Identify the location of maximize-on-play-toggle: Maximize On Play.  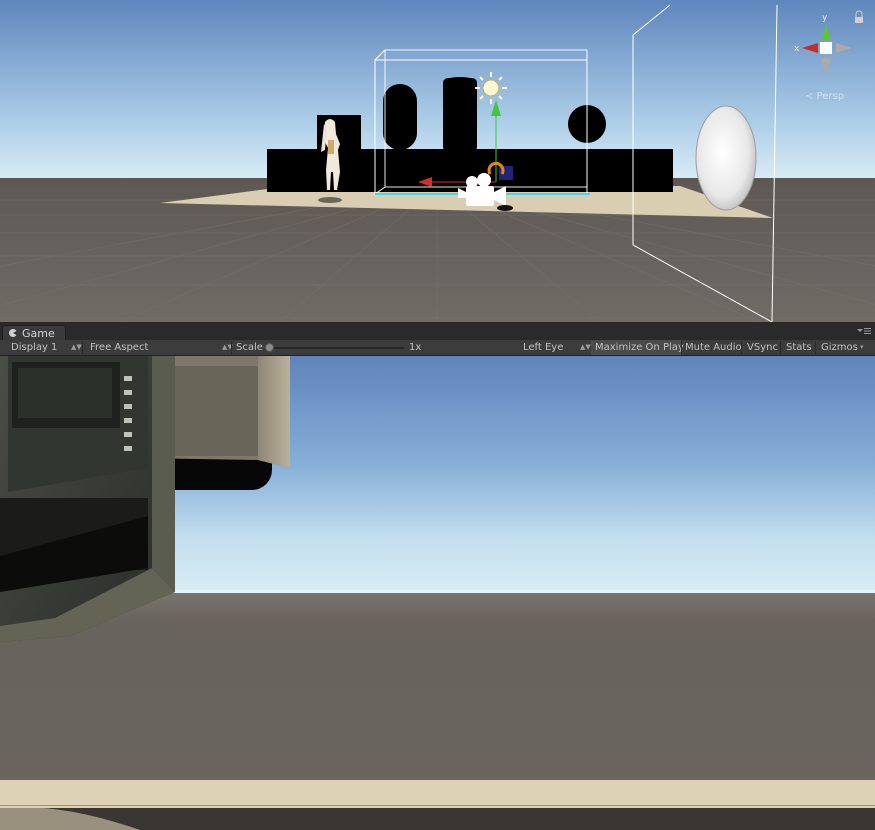
(639, 347).